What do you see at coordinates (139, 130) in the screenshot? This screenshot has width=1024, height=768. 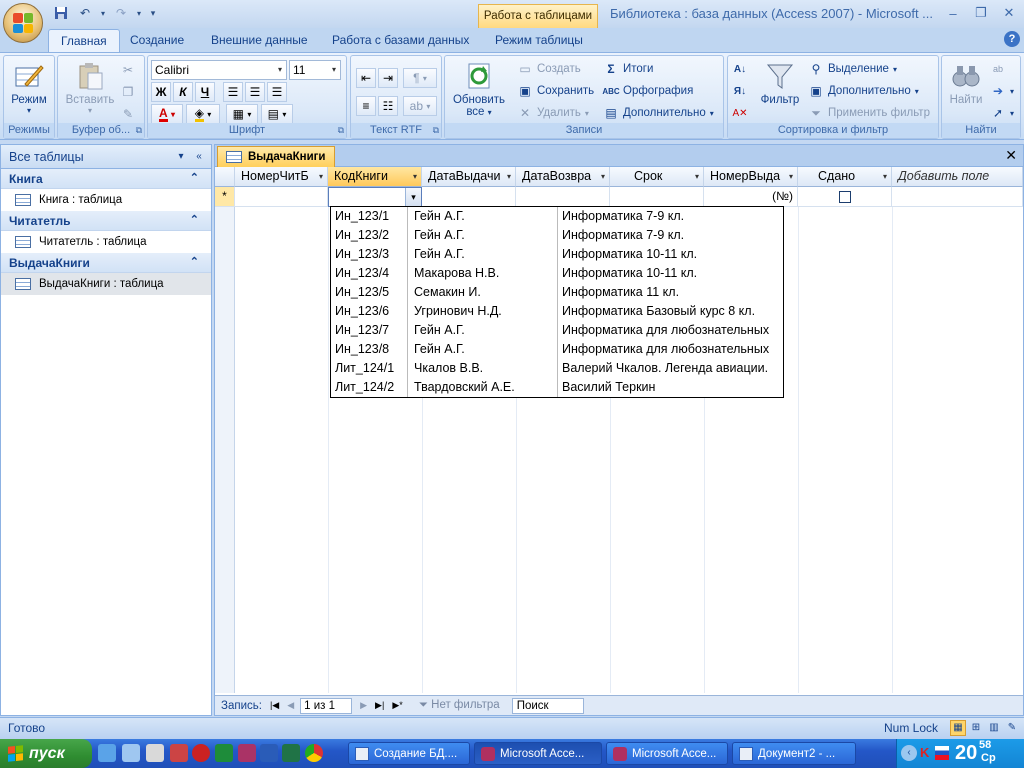 I see `dialog-launcher-icon: ⧉` at bounding box center [139, 130].